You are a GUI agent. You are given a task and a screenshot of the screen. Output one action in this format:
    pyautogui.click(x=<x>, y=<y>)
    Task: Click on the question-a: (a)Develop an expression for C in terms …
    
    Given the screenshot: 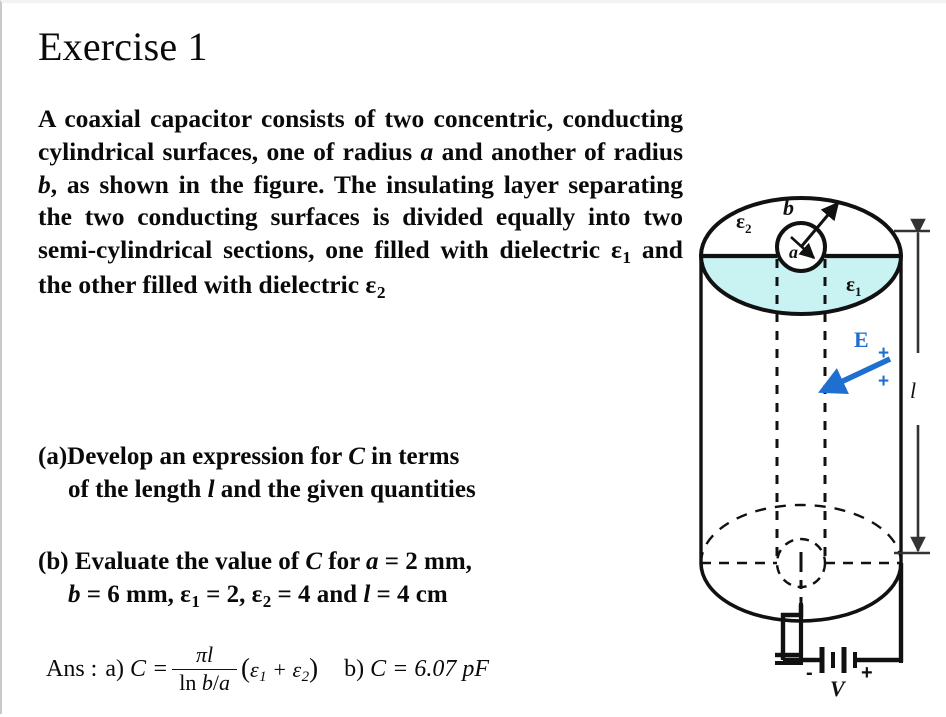 What is the action you would take?
    pyautogui.click(x=348, y=473)
    